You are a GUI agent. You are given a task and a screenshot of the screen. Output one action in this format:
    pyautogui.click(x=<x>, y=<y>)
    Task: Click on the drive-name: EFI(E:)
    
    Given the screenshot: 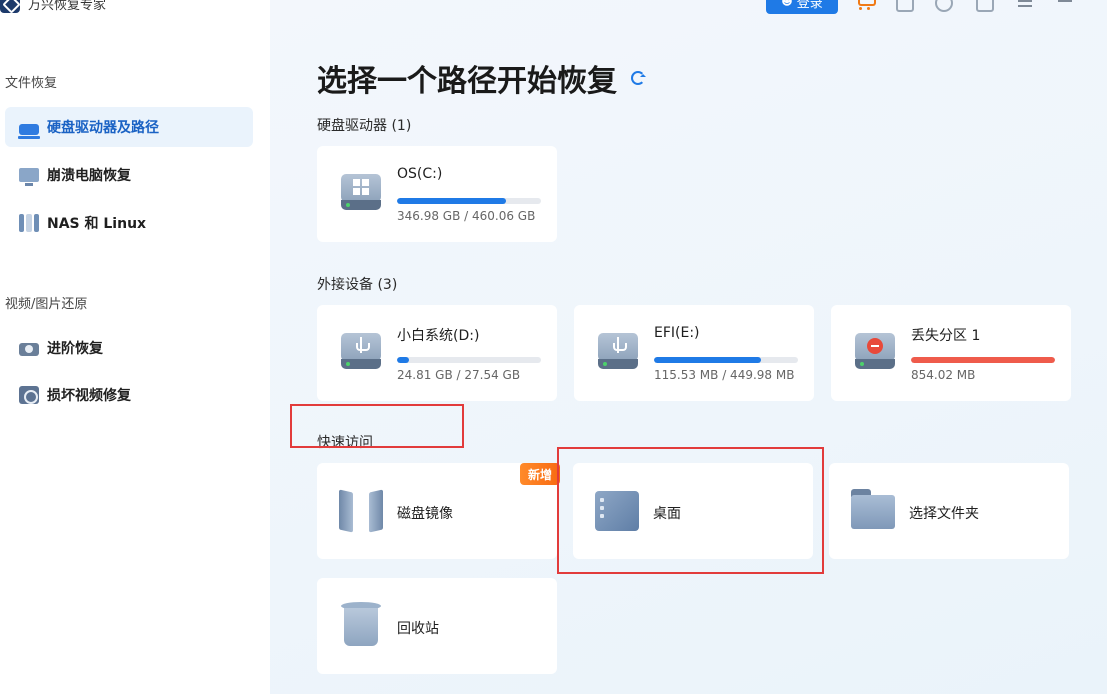 What is the action you would take?
    pyautogui.click(x=677, y=333)
    